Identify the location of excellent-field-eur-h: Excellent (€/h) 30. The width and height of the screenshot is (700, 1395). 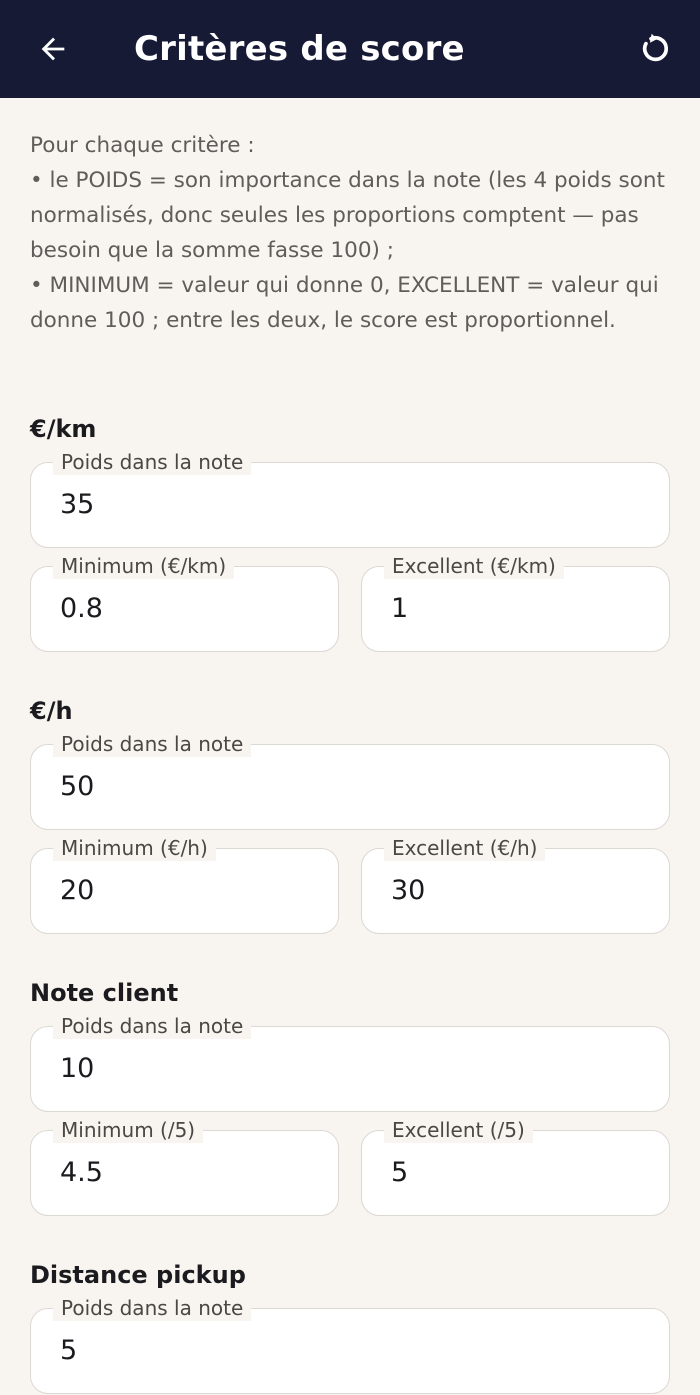
(515, 884).